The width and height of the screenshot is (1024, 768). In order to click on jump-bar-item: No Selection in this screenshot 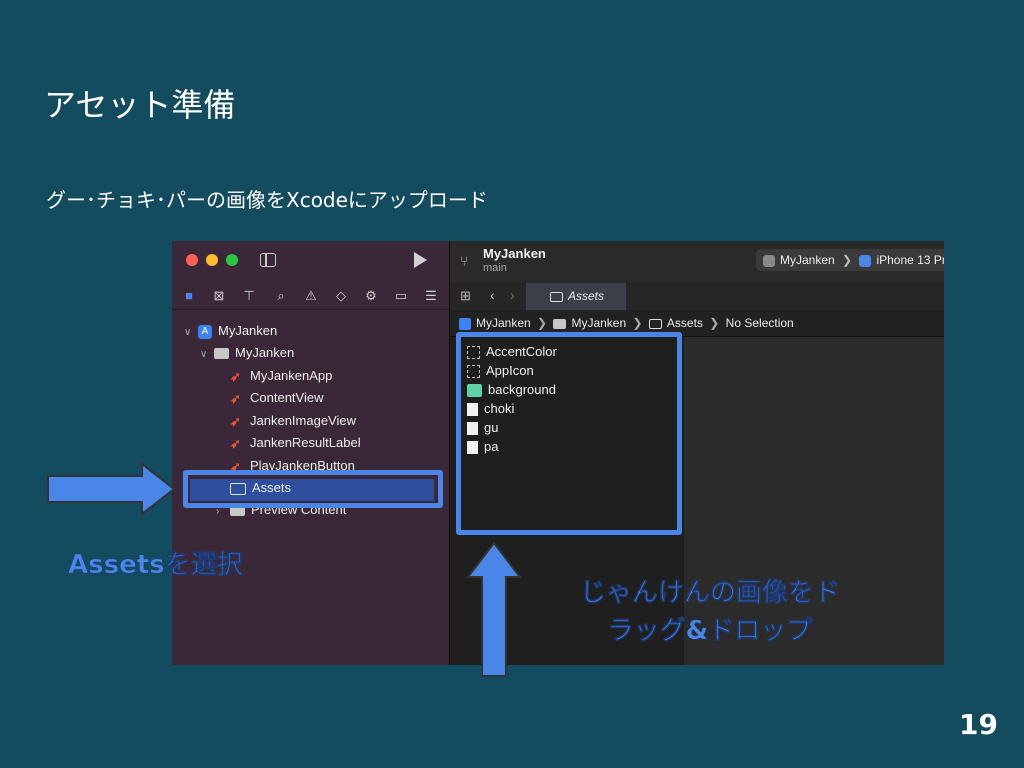, I will do `click(760, 323)`.